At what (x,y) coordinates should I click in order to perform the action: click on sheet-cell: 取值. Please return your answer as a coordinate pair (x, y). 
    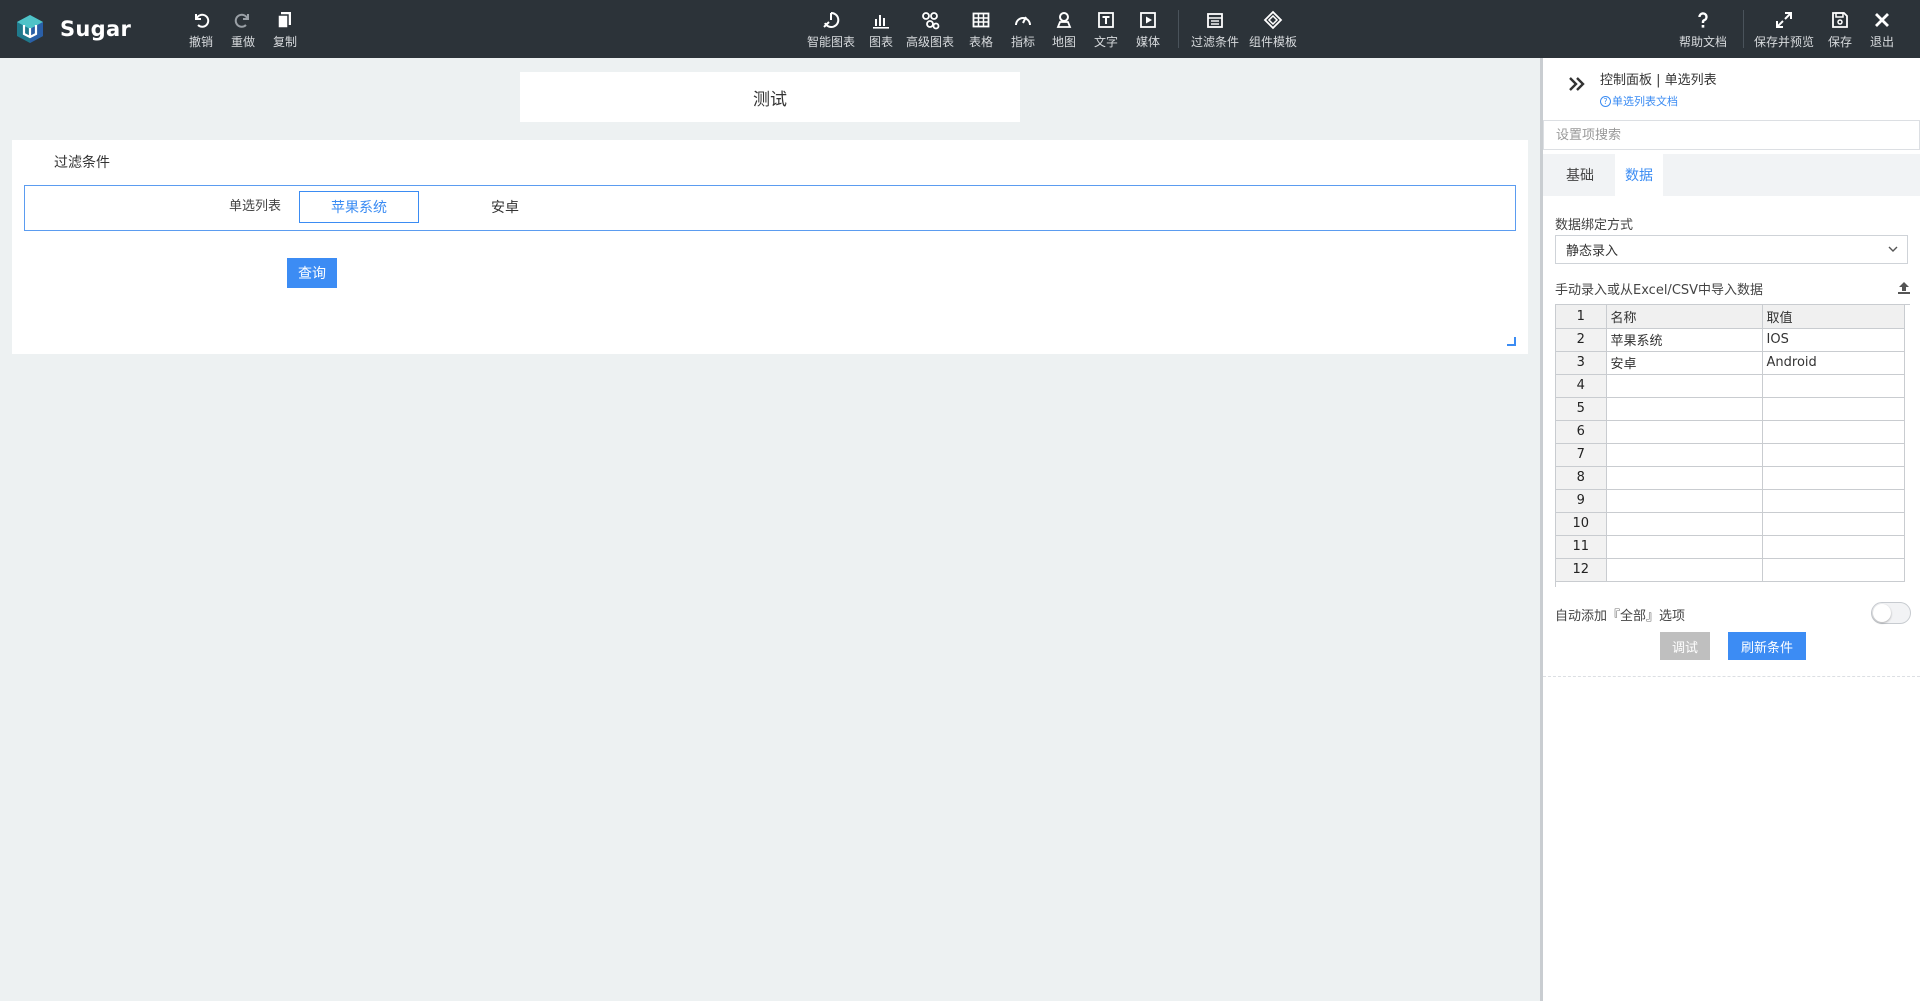
    Looking at the image, I should click on (1833, 317).